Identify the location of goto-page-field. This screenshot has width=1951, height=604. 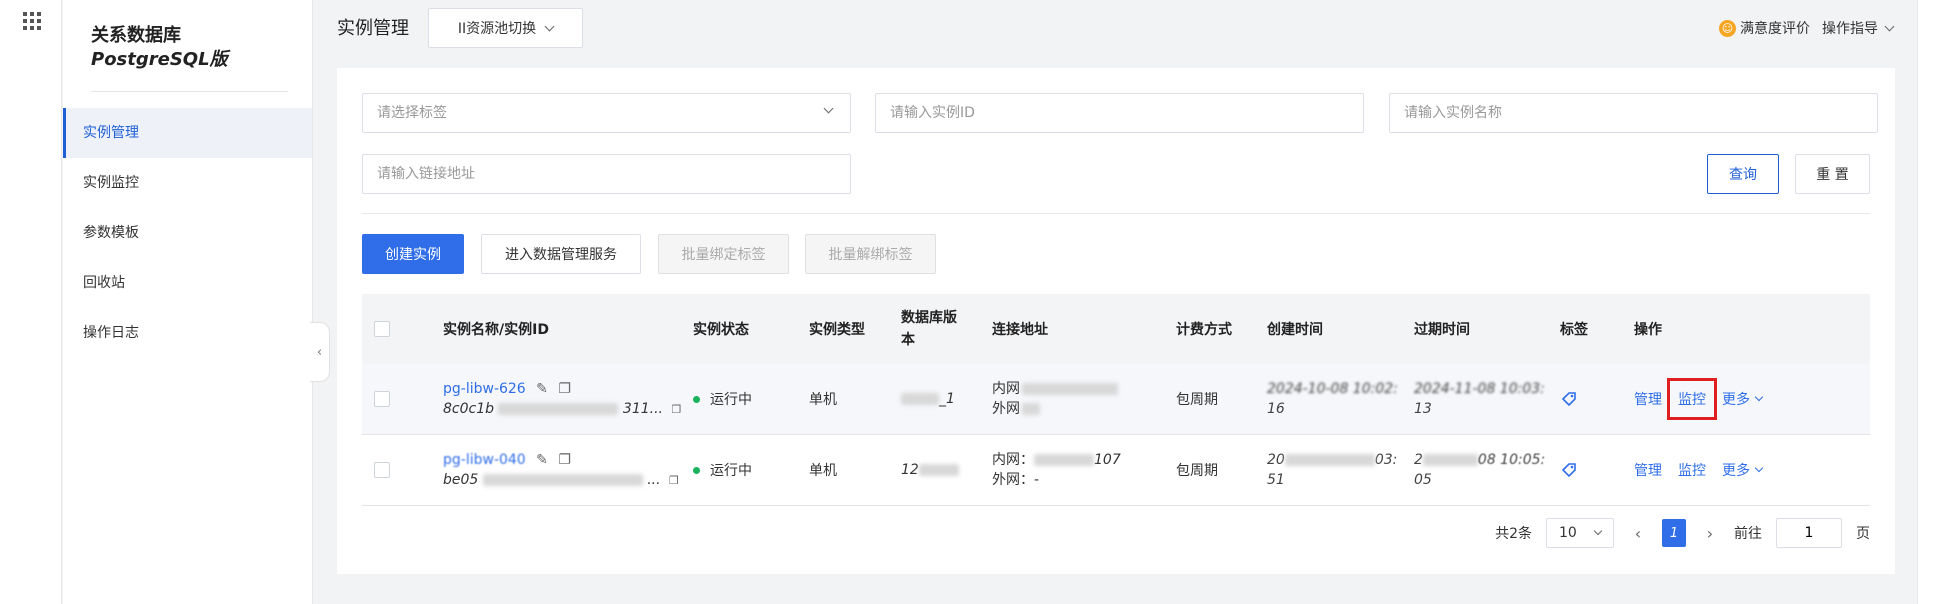
(1809, 533).